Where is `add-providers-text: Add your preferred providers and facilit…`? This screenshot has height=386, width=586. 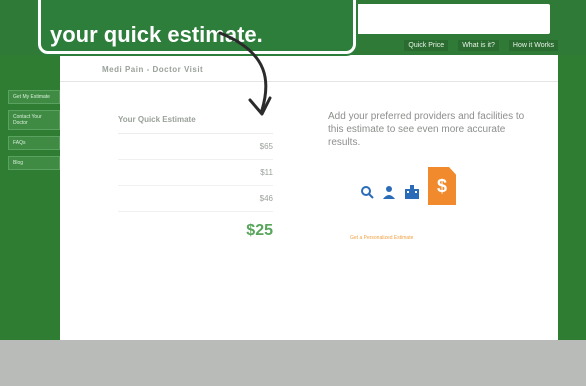 add-providers-text: Add your preferred providers and facilit… is located at coordinates (426, 129).